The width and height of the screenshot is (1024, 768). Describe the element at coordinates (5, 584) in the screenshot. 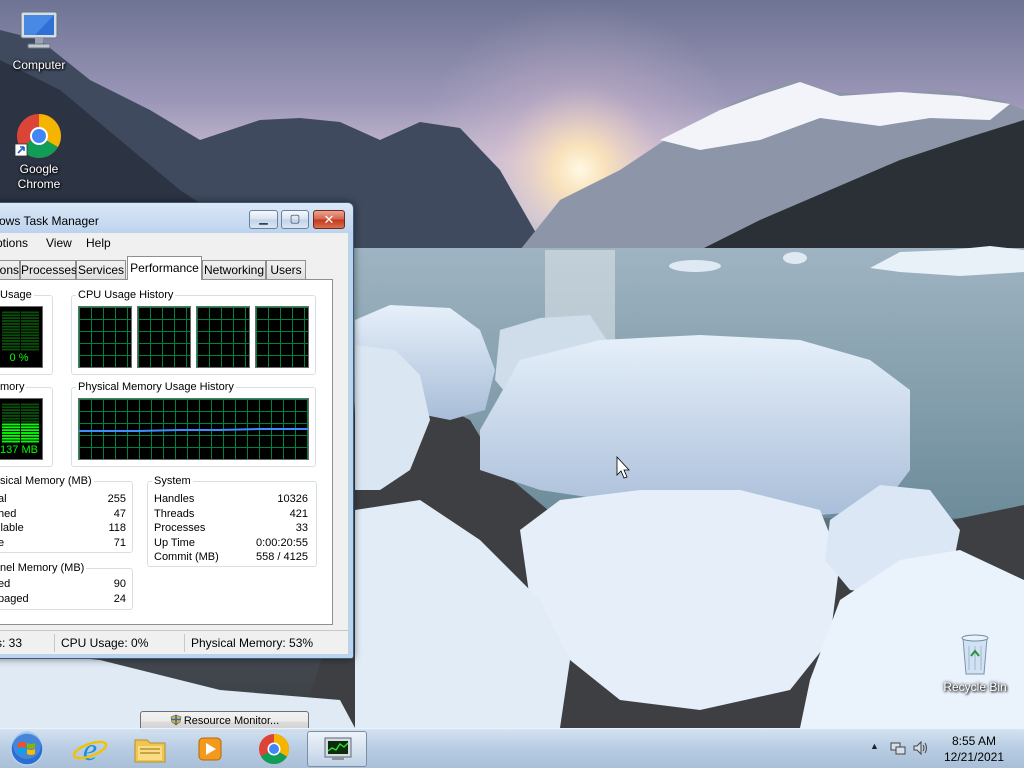

I see `kernel-memory-key: ed` at that location.